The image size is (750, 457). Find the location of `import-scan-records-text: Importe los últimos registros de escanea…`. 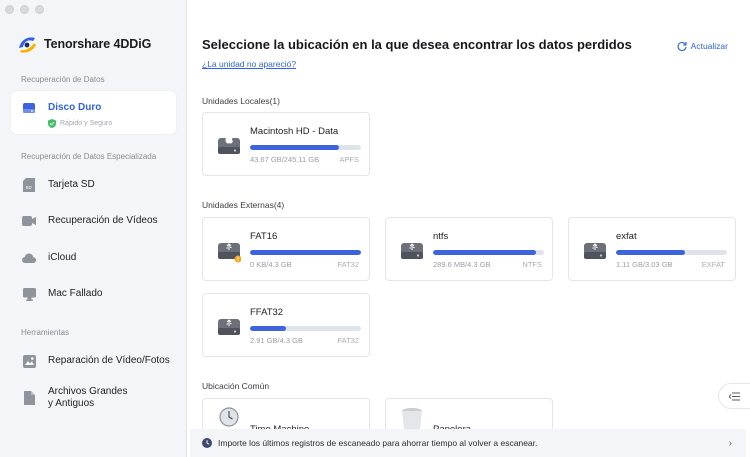

import-scan-records-text: Importe los últimos registros de escanea… is located at coordinates (378, 443).